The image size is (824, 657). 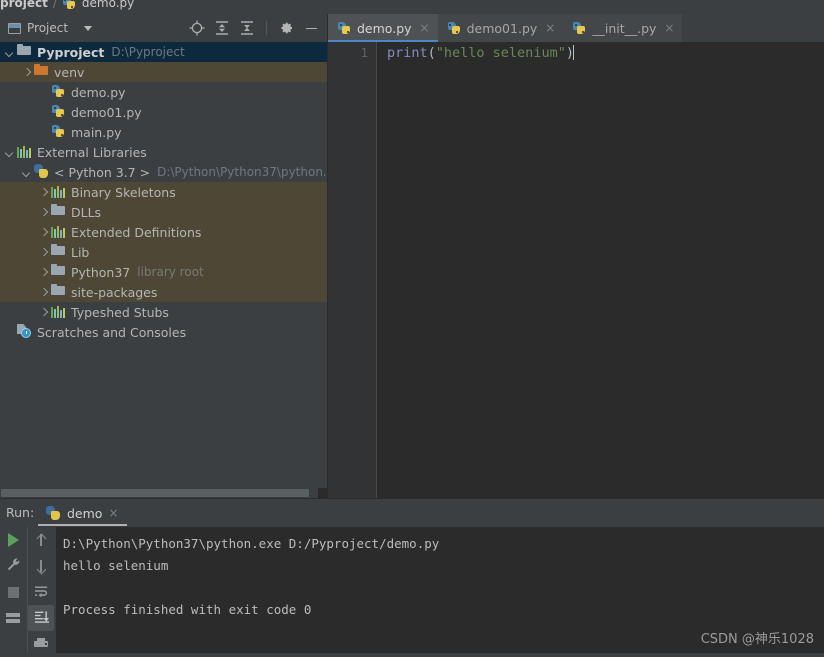 I want to click on tree-item-label: < Python 3.7 >, so click(x=102, y=172).